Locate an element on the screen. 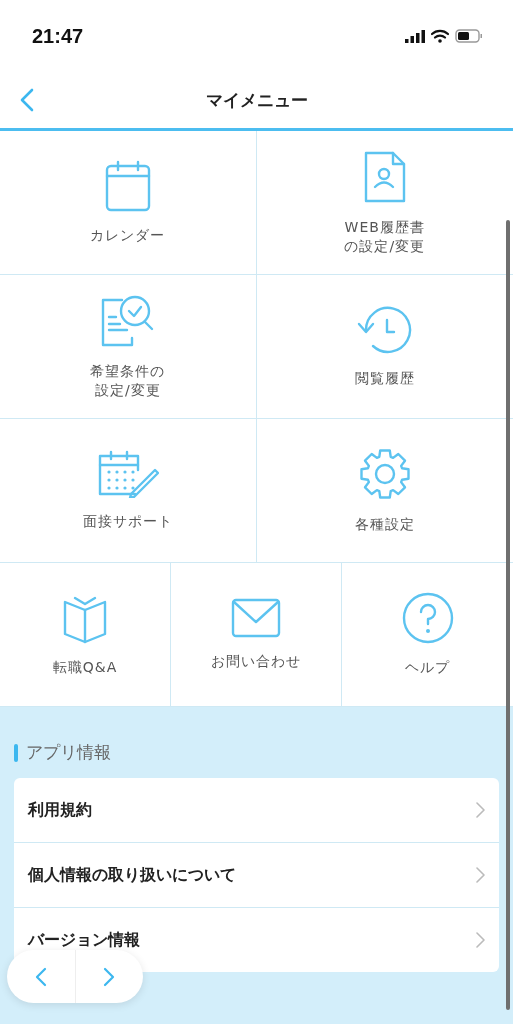 This screenshot has height=1024, width=513. history-icon is located at coordinates (384, 330).